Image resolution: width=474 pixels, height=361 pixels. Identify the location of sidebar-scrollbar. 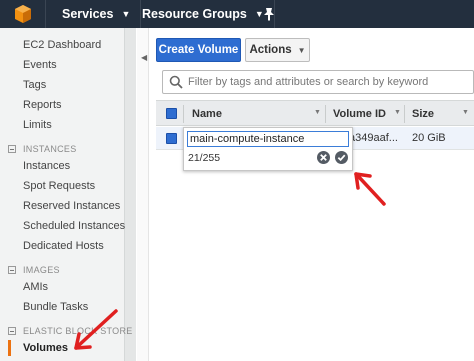
(130, 194).